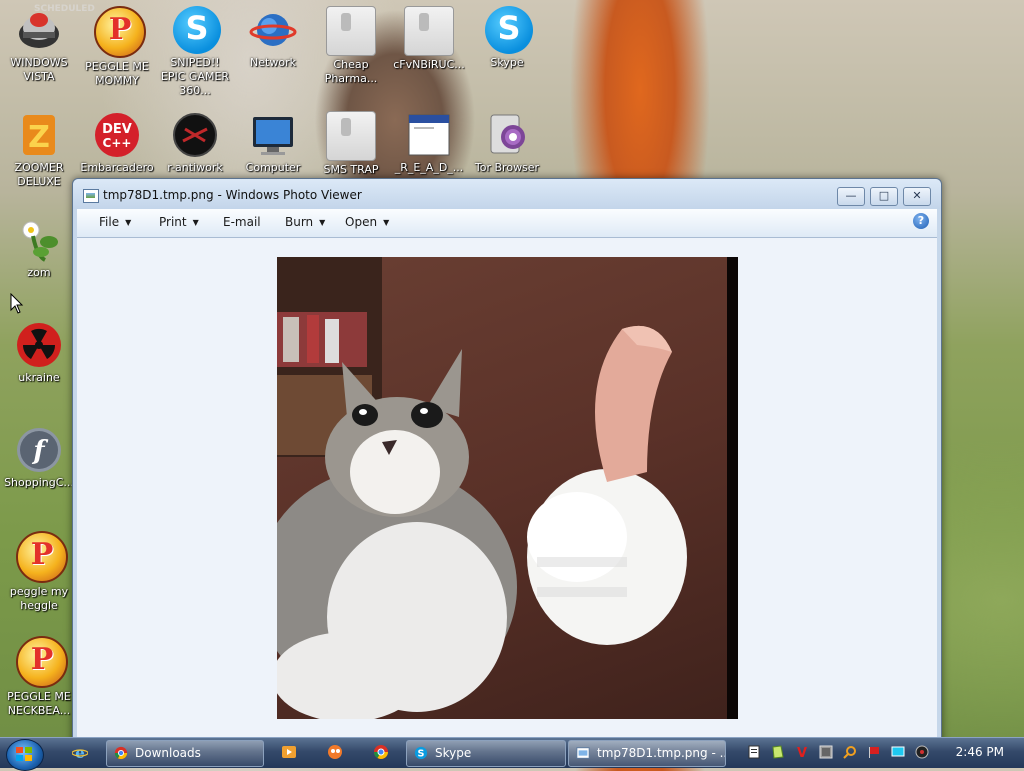 The width and height of the screenshot is (1024, 771). Describe the element at coordinates (195, 135) in the screenshot. I see `antiwork-icon` at that location.